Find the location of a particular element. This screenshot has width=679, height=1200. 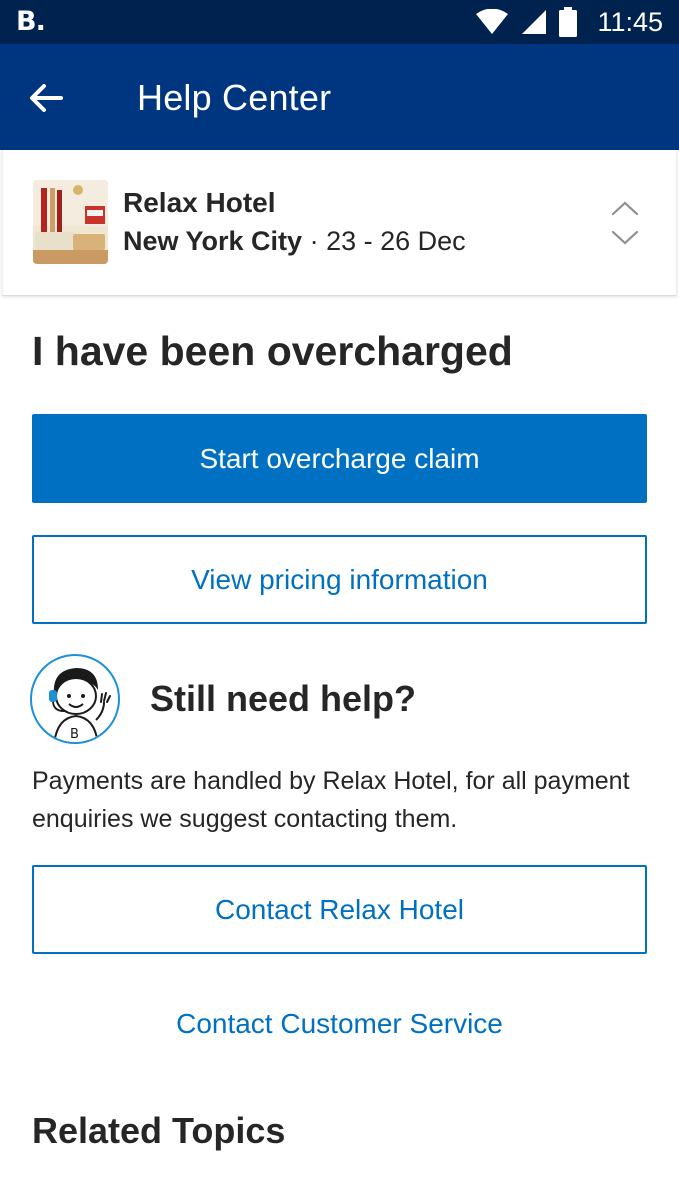

battery-icon is located at coordinates (568, 22).